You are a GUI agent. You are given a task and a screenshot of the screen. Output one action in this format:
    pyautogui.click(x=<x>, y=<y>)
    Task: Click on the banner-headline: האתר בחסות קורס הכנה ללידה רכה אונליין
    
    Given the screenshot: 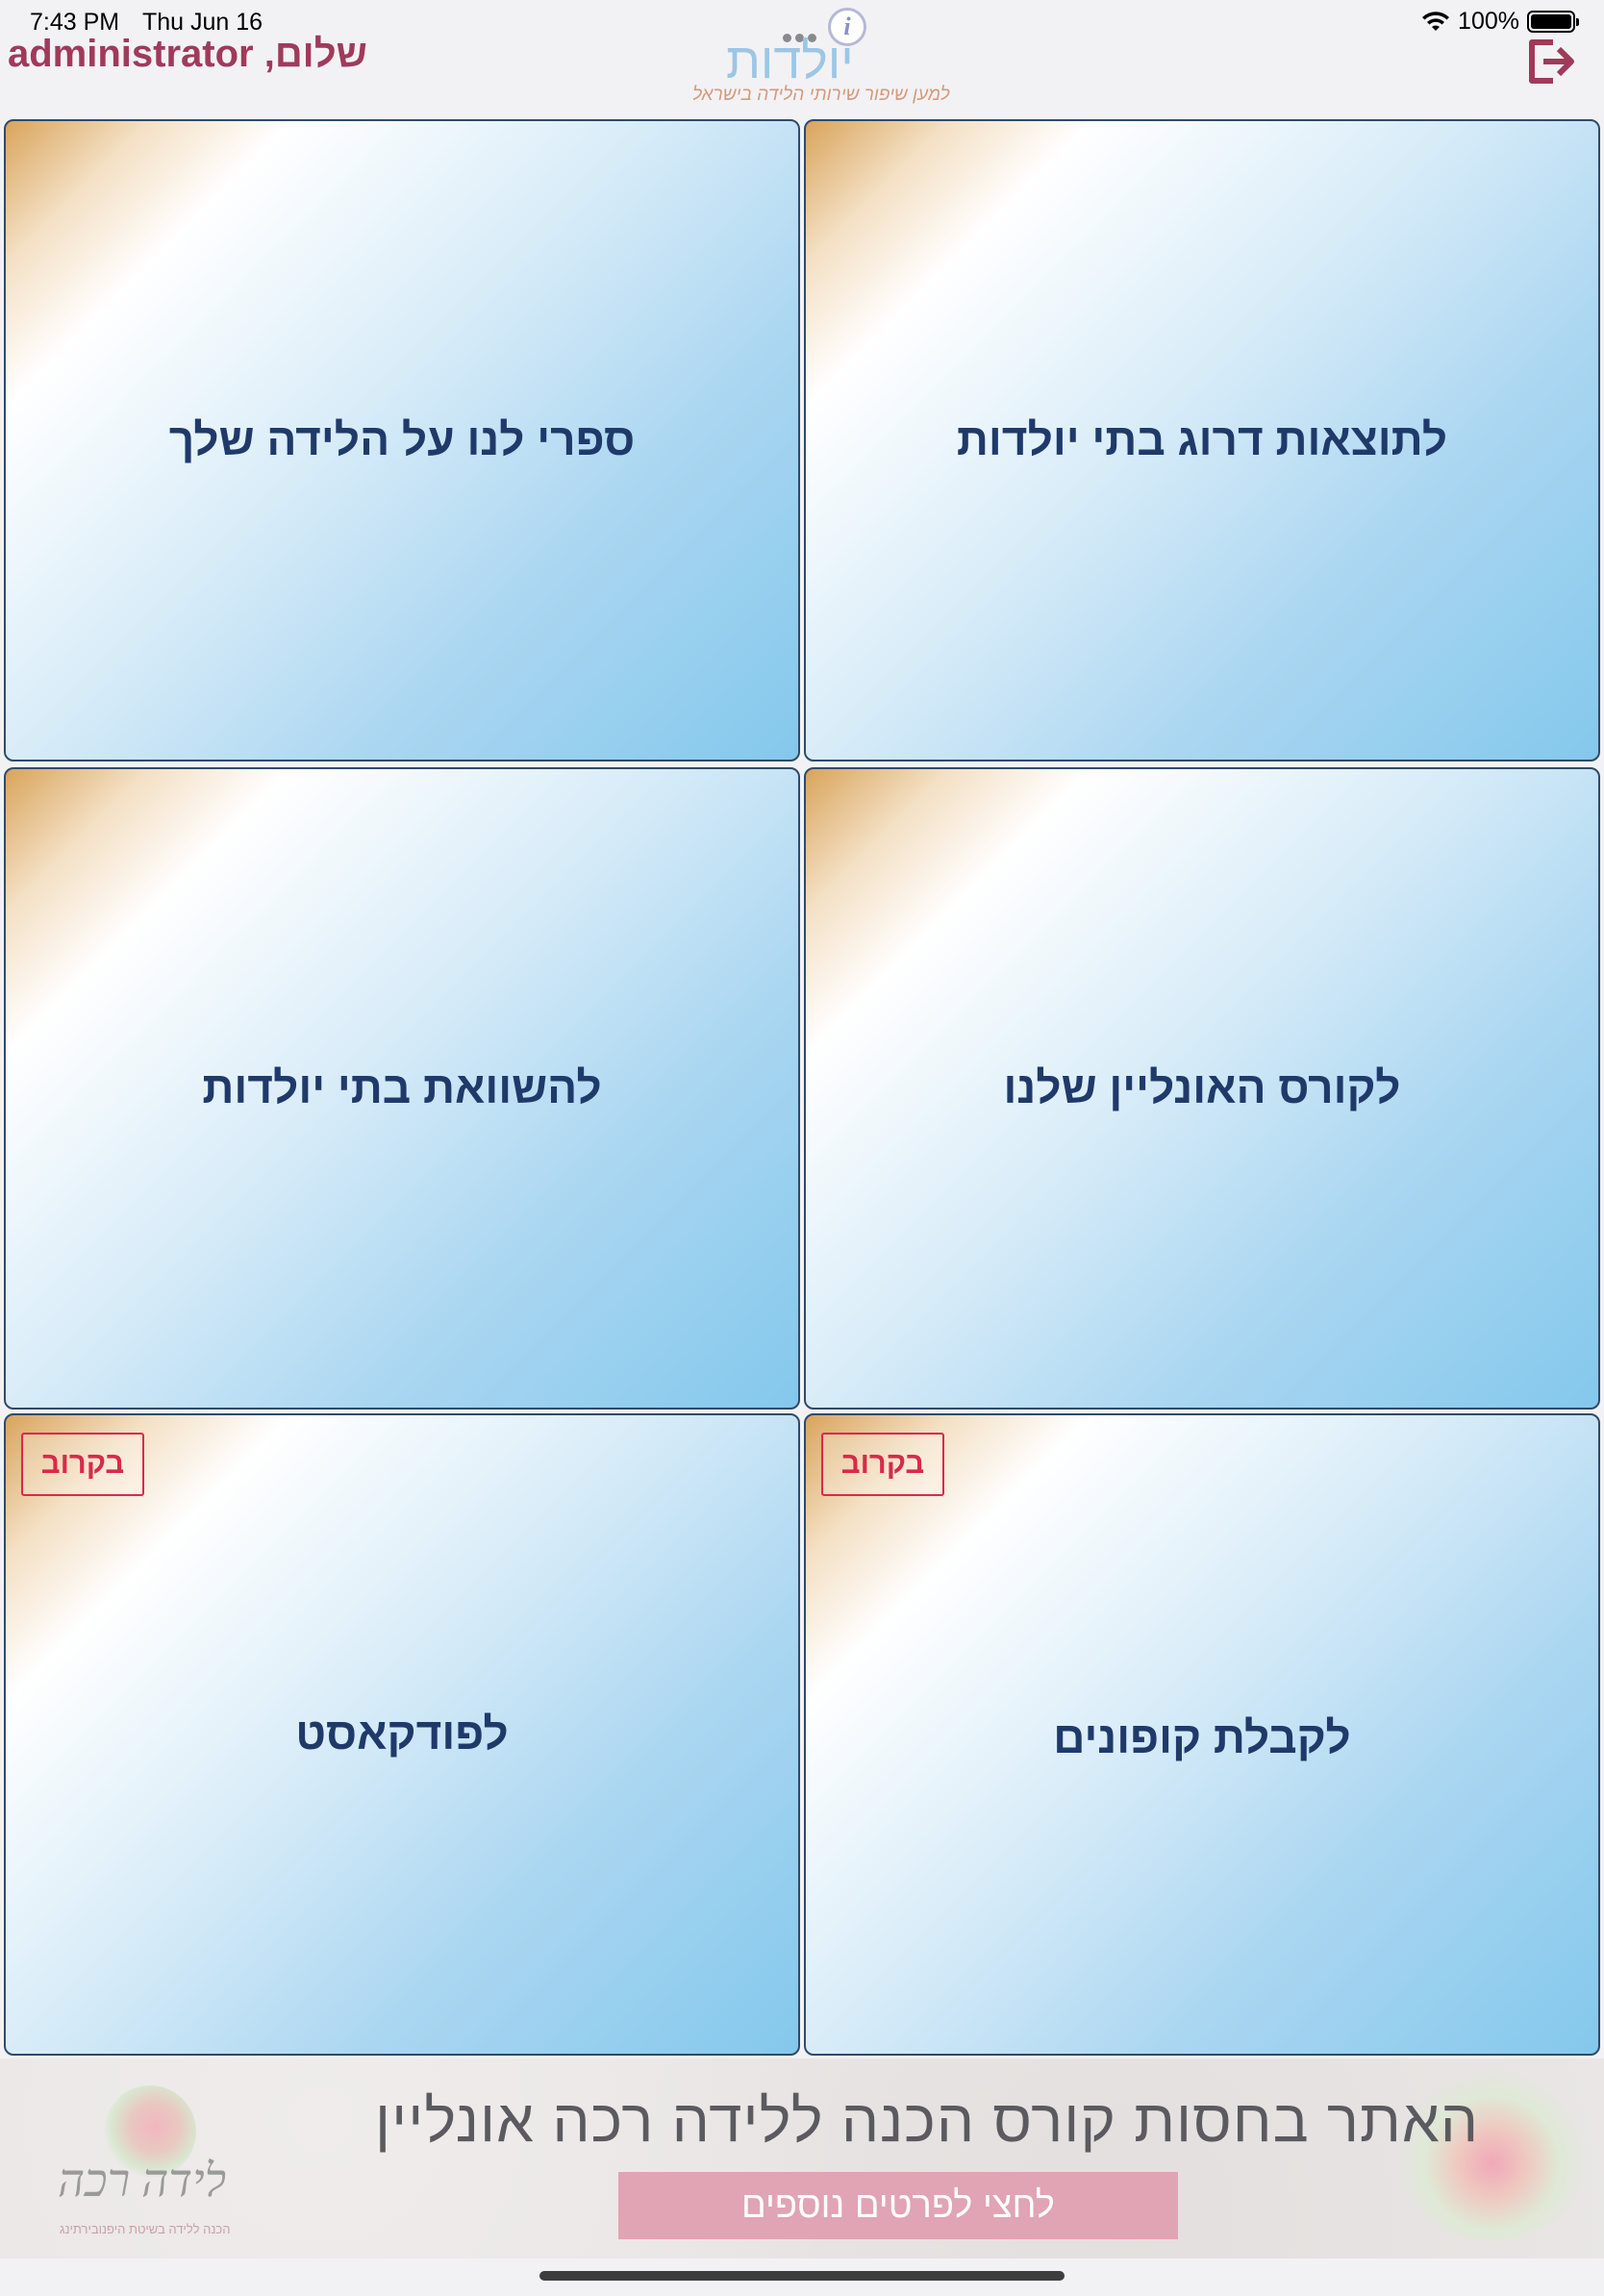 What is the action you would take?
    pyautogui.click(x=927, y=2121)
    